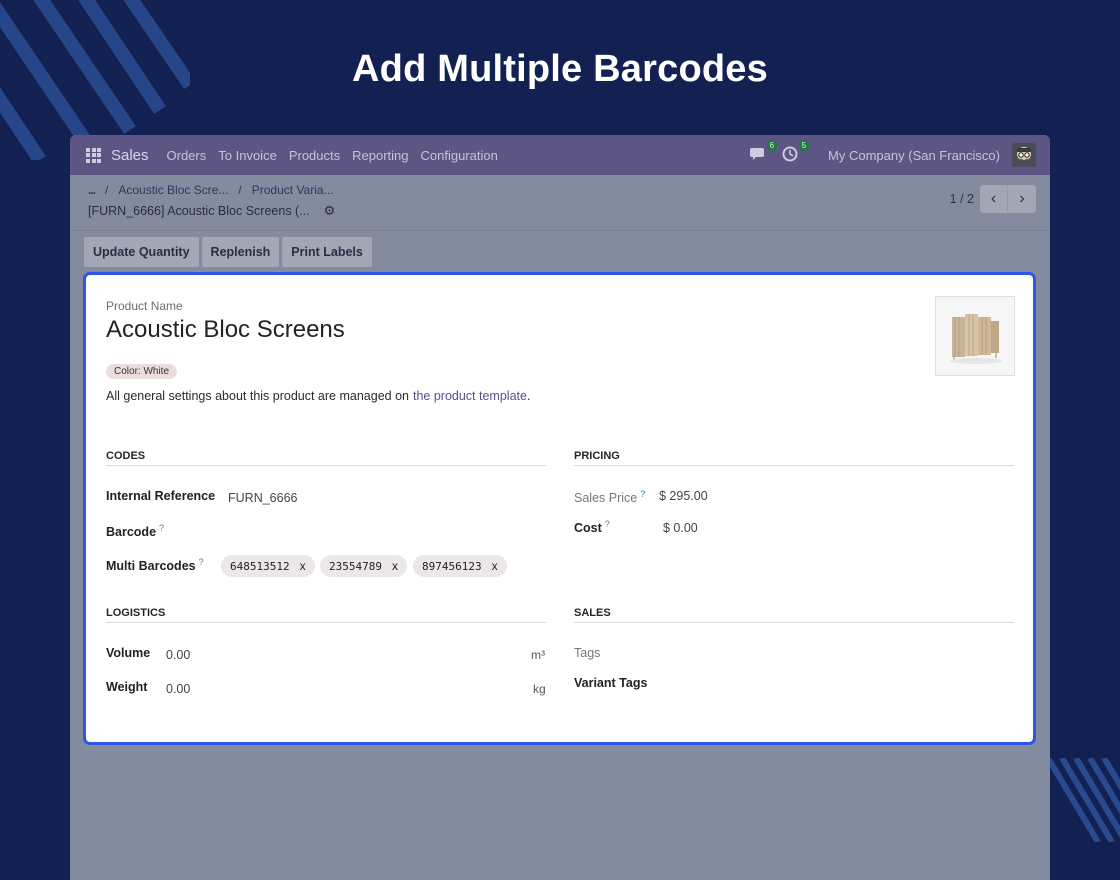 Image resolution: width=1120 pixels, height=880 pixels. What do you see at coordinates (606, 498) in the screenshot?
I see `sales-price-label-text: Sales Price` at bounding box center [606, 498].